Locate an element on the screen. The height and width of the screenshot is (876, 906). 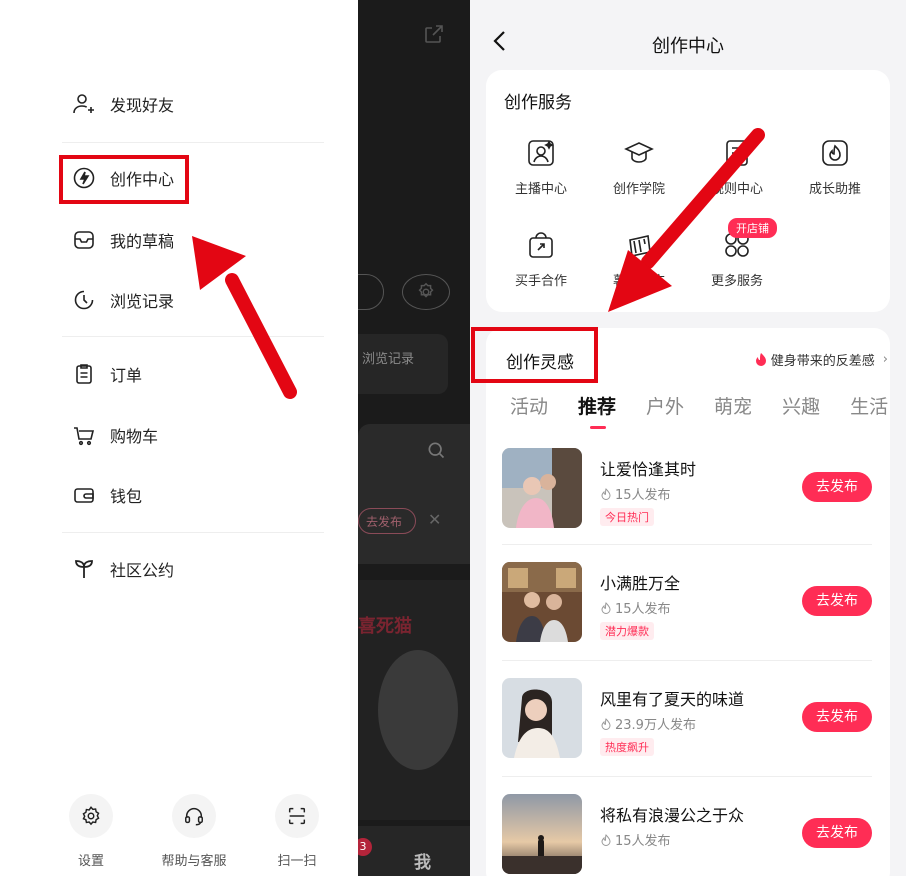
help-service-button: 帮助与客服 is located at coordinates (194, 831).